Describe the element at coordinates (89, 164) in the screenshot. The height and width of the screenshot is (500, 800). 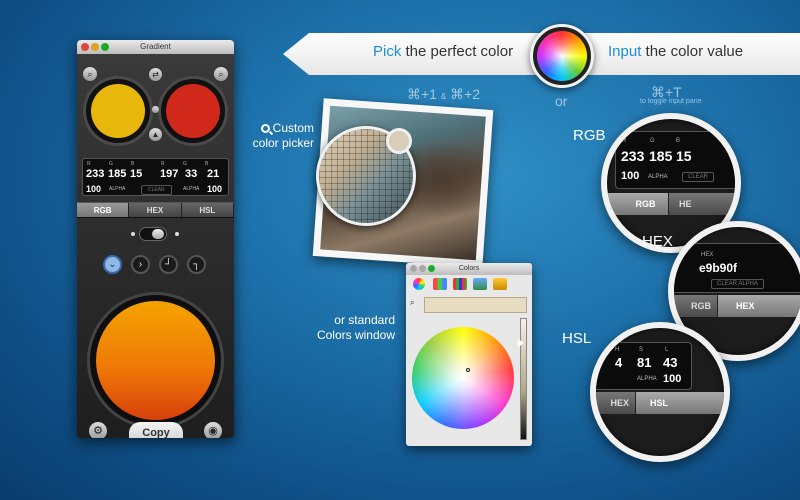
I see `header-r-left: R` at that location.